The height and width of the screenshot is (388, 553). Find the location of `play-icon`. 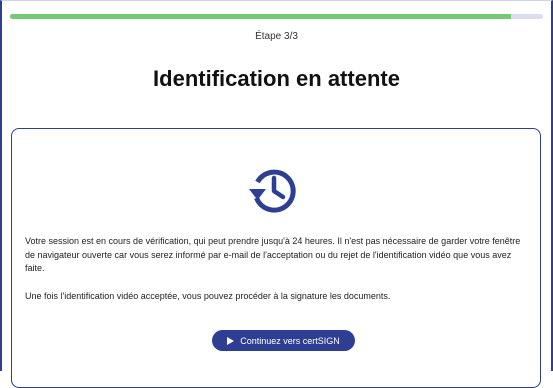

play-icon is located at coordinates (231, 340).